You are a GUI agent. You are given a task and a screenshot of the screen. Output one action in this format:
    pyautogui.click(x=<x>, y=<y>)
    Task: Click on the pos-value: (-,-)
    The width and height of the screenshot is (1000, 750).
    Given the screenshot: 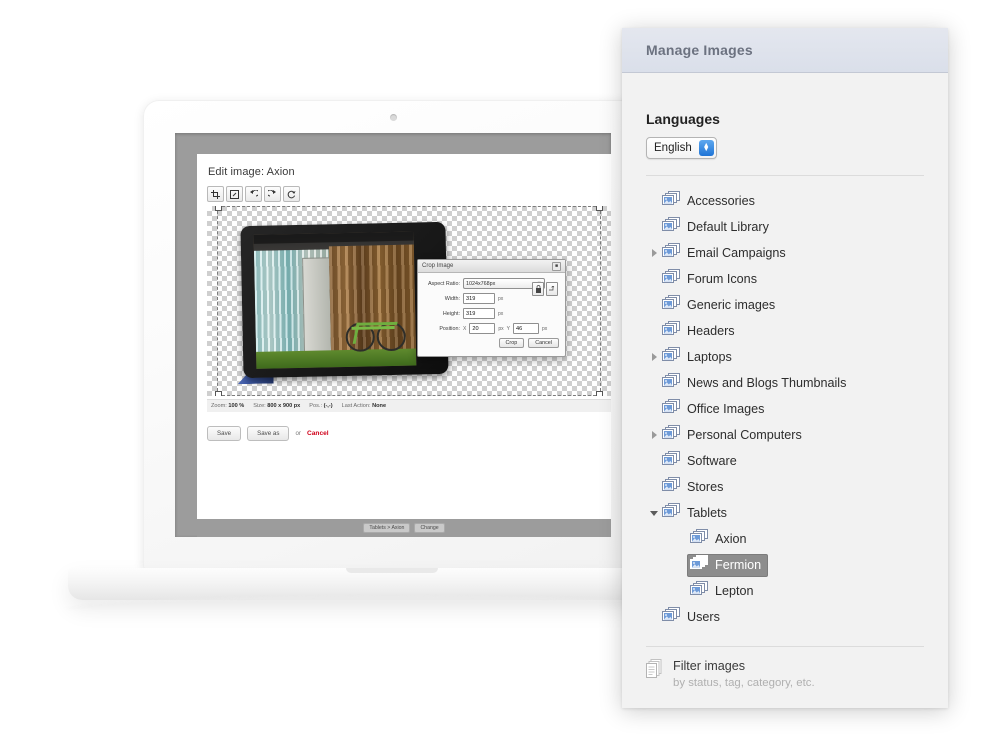 What is the action you would take?
    pyautogui.click(x=328, y=406)
    